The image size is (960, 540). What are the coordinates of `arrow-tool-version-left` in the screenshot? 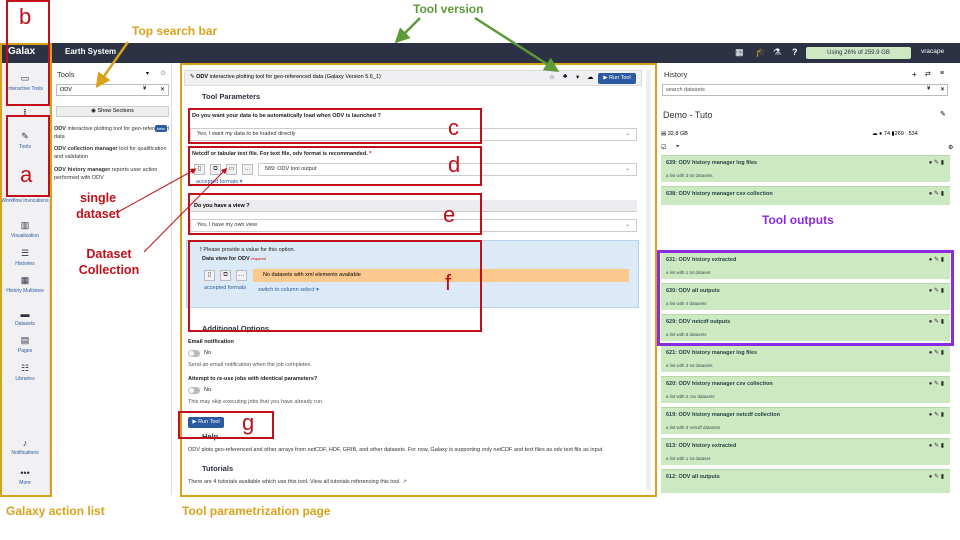 It's located at (407, 30).